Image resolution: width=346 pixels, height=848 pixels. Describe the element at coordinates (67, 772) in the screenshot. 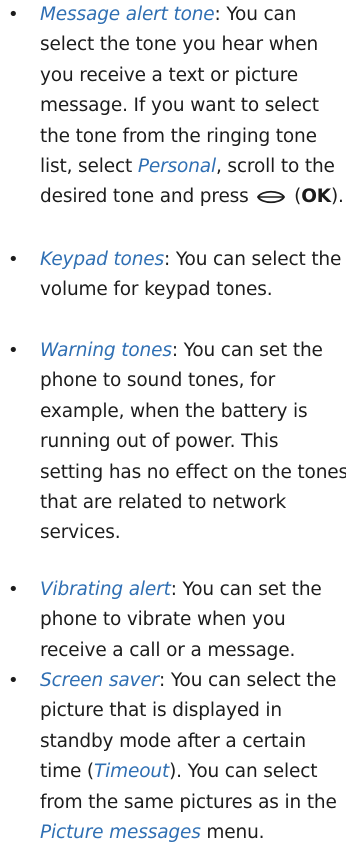

I see `body-text: time (` at that location.